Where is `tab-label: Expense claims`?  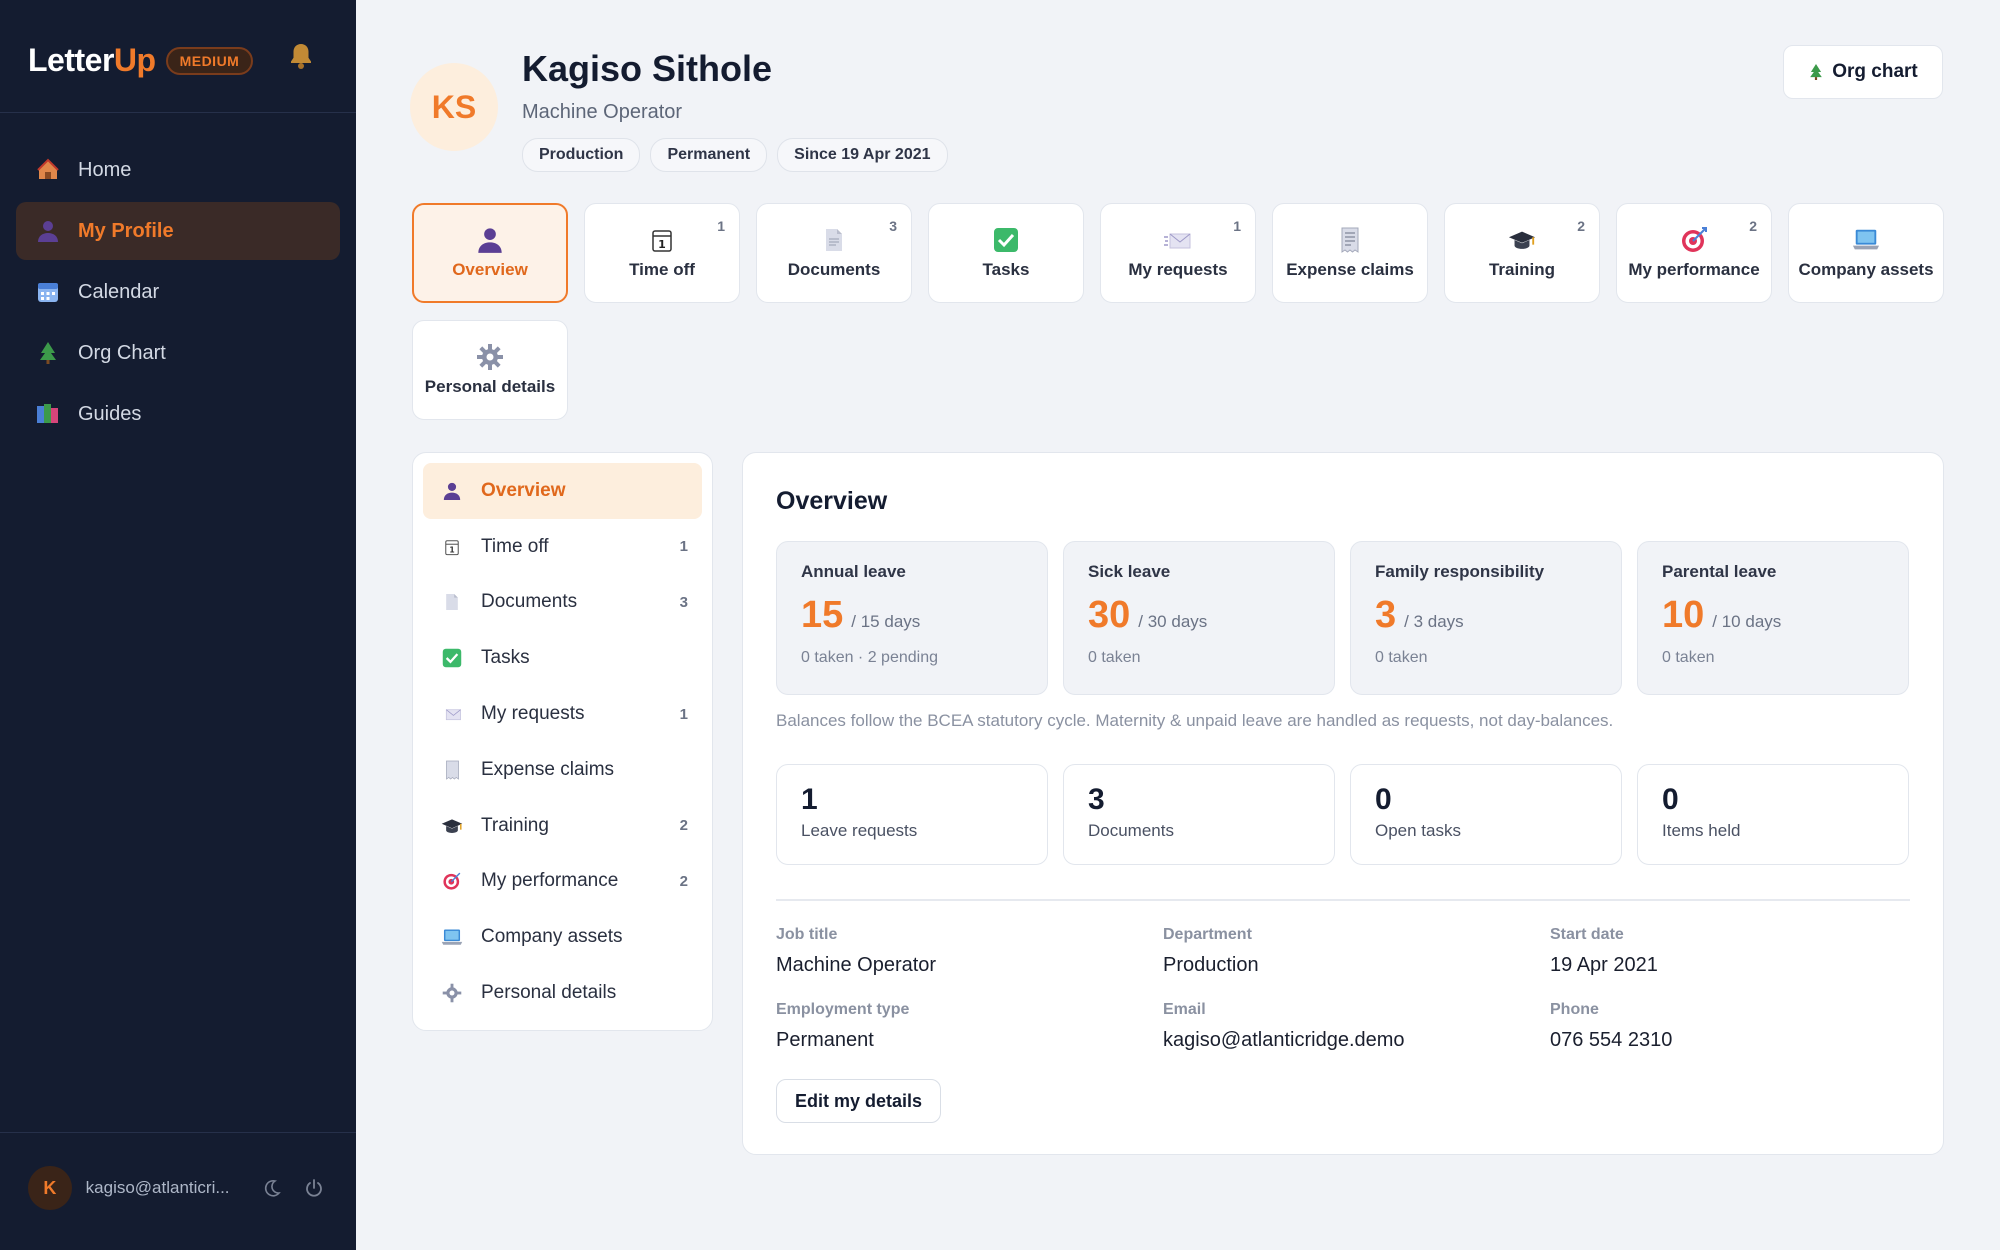 tab-label: Expense claims is located at coordinates (1350, 269).